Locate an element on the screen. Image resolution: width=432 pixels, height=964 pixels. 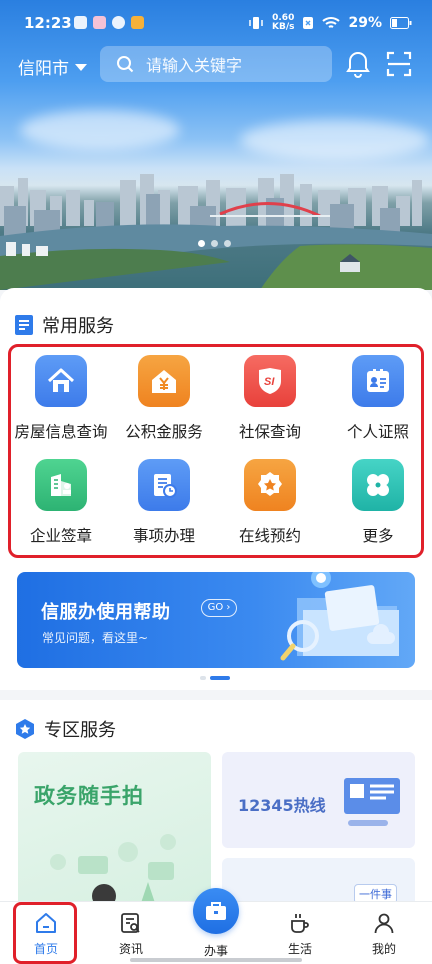
status-bar: 12:23 0.60 KB/s 29% is located at coordinates (216, 22).